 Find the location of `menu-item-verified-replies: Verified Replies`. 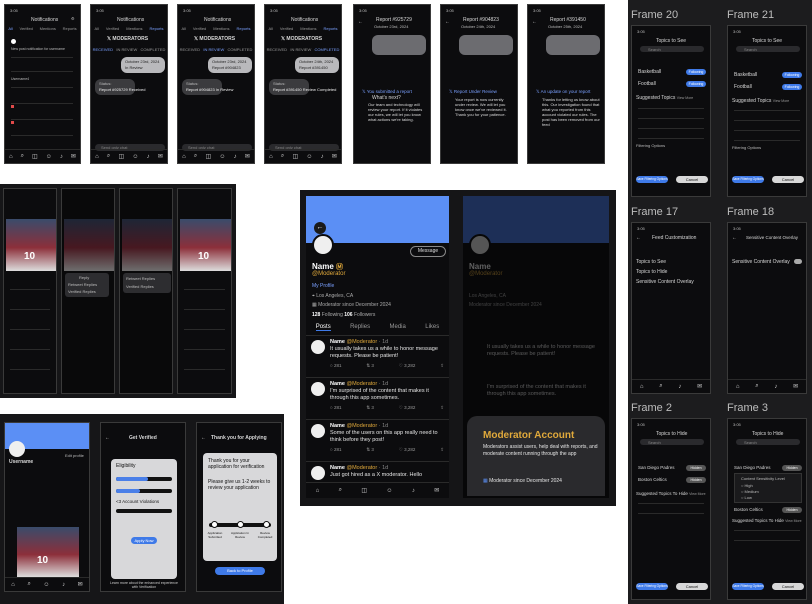

menu-item-verified-replies: Verified Replies is located at coordinates (82, 291).